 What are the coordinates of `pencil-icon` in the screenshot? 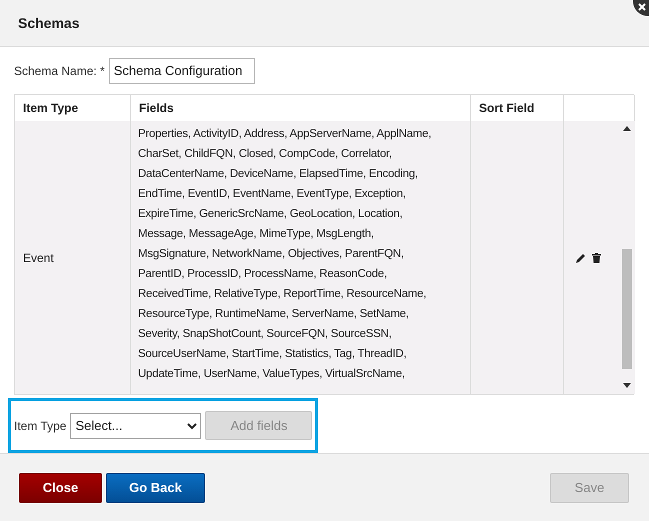 It's located at (581, 257).